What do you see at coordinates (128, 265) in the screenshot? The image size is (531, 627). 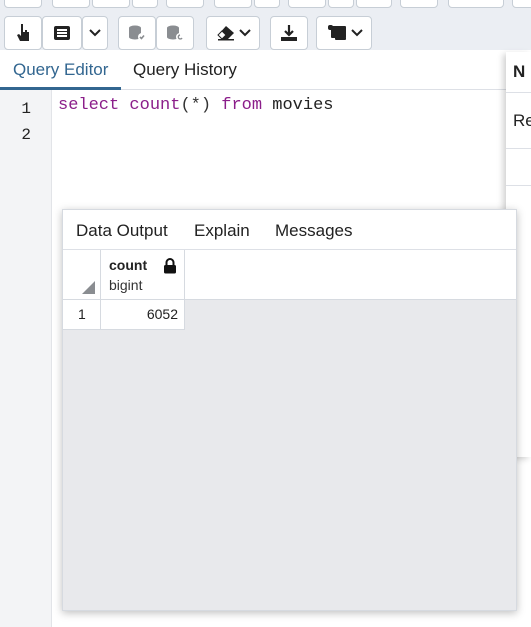 I see `column-name: count` at bounding box center [128, 265].